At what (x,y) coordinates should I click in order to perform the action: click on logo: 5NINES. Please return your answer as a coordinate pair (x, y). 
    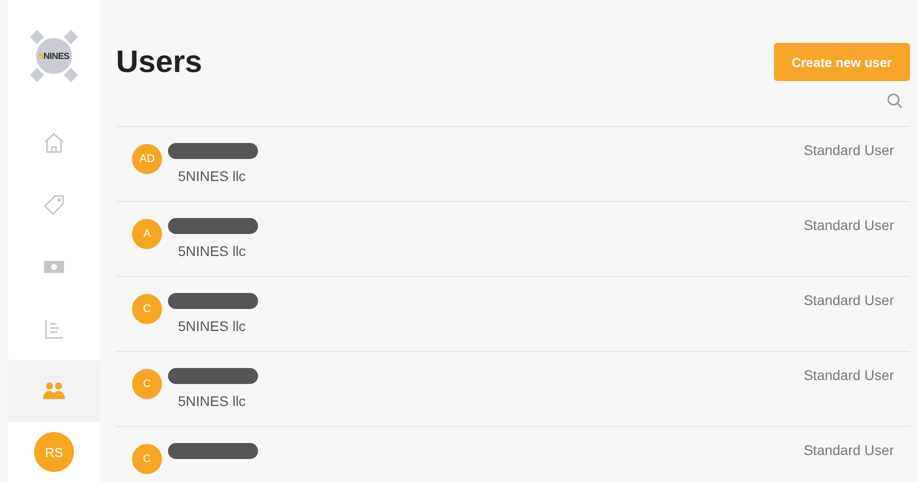
    Looking at the image, I should click on (54, 56).